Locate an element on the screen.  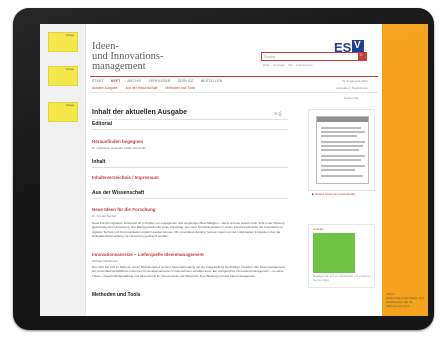
article-title: Neue Ideen für die Forschung is located at coordinates (124, 209).